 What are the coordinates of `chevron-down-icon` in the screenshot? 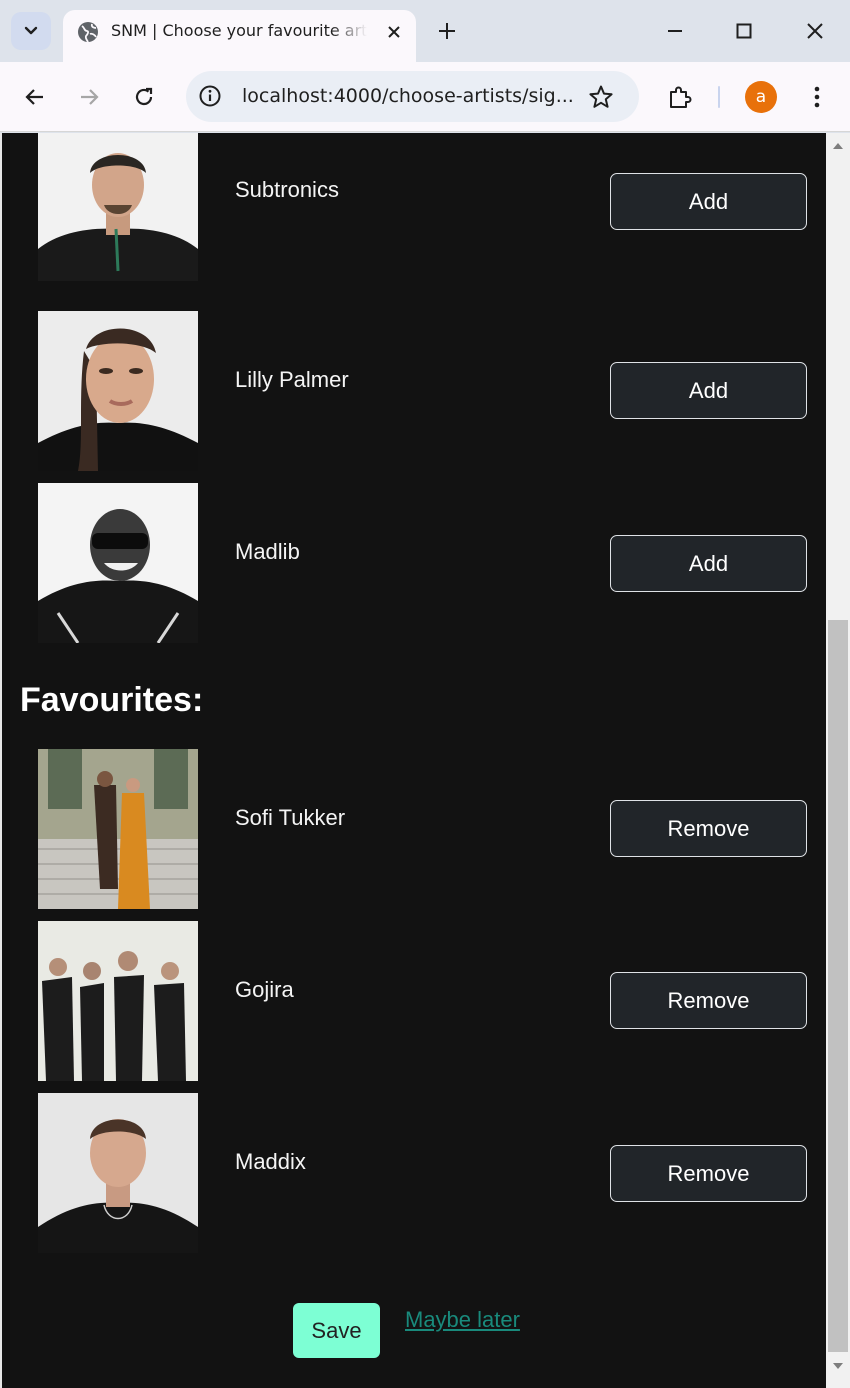 It's located at (31, 30).